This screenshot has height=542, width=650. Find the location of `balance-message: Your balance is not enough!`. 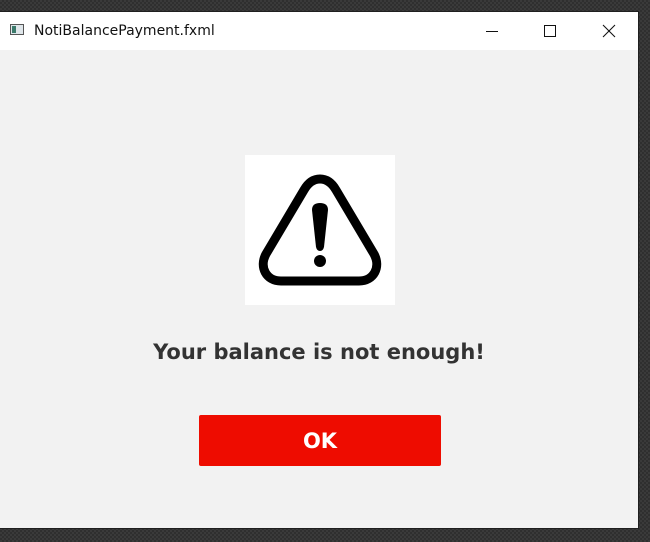

balance-message: Your balance is not enough! is located at coordinates (319, 352).